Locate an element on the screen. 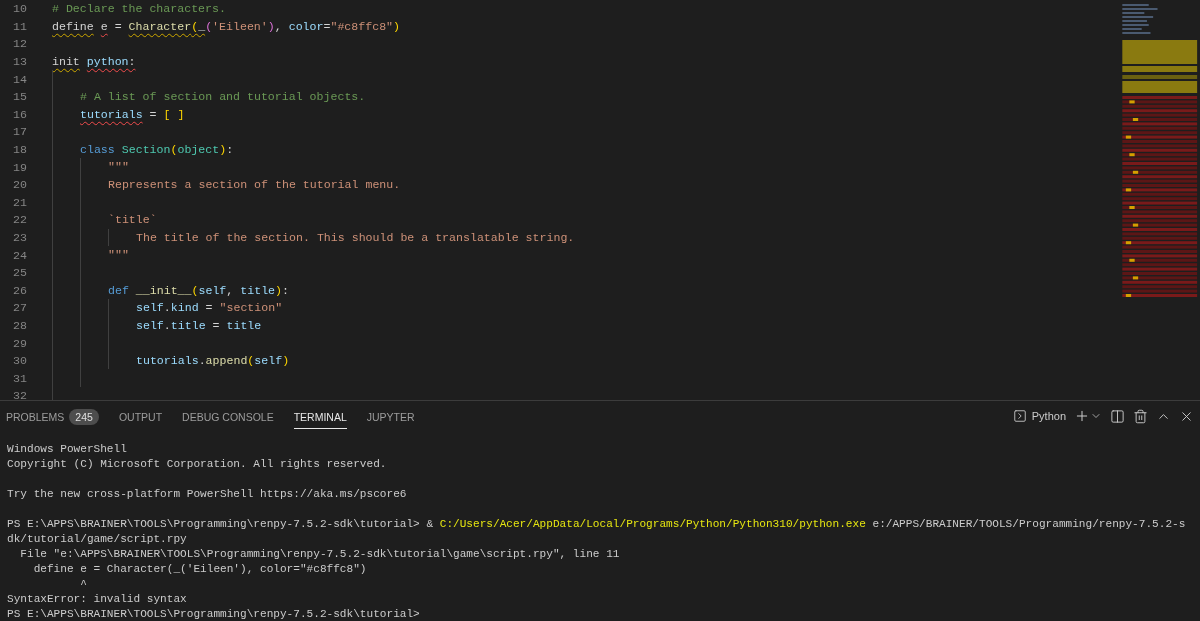  code-line: The title of the section. This should be a translatable string. is located at coordinates (355, 237).